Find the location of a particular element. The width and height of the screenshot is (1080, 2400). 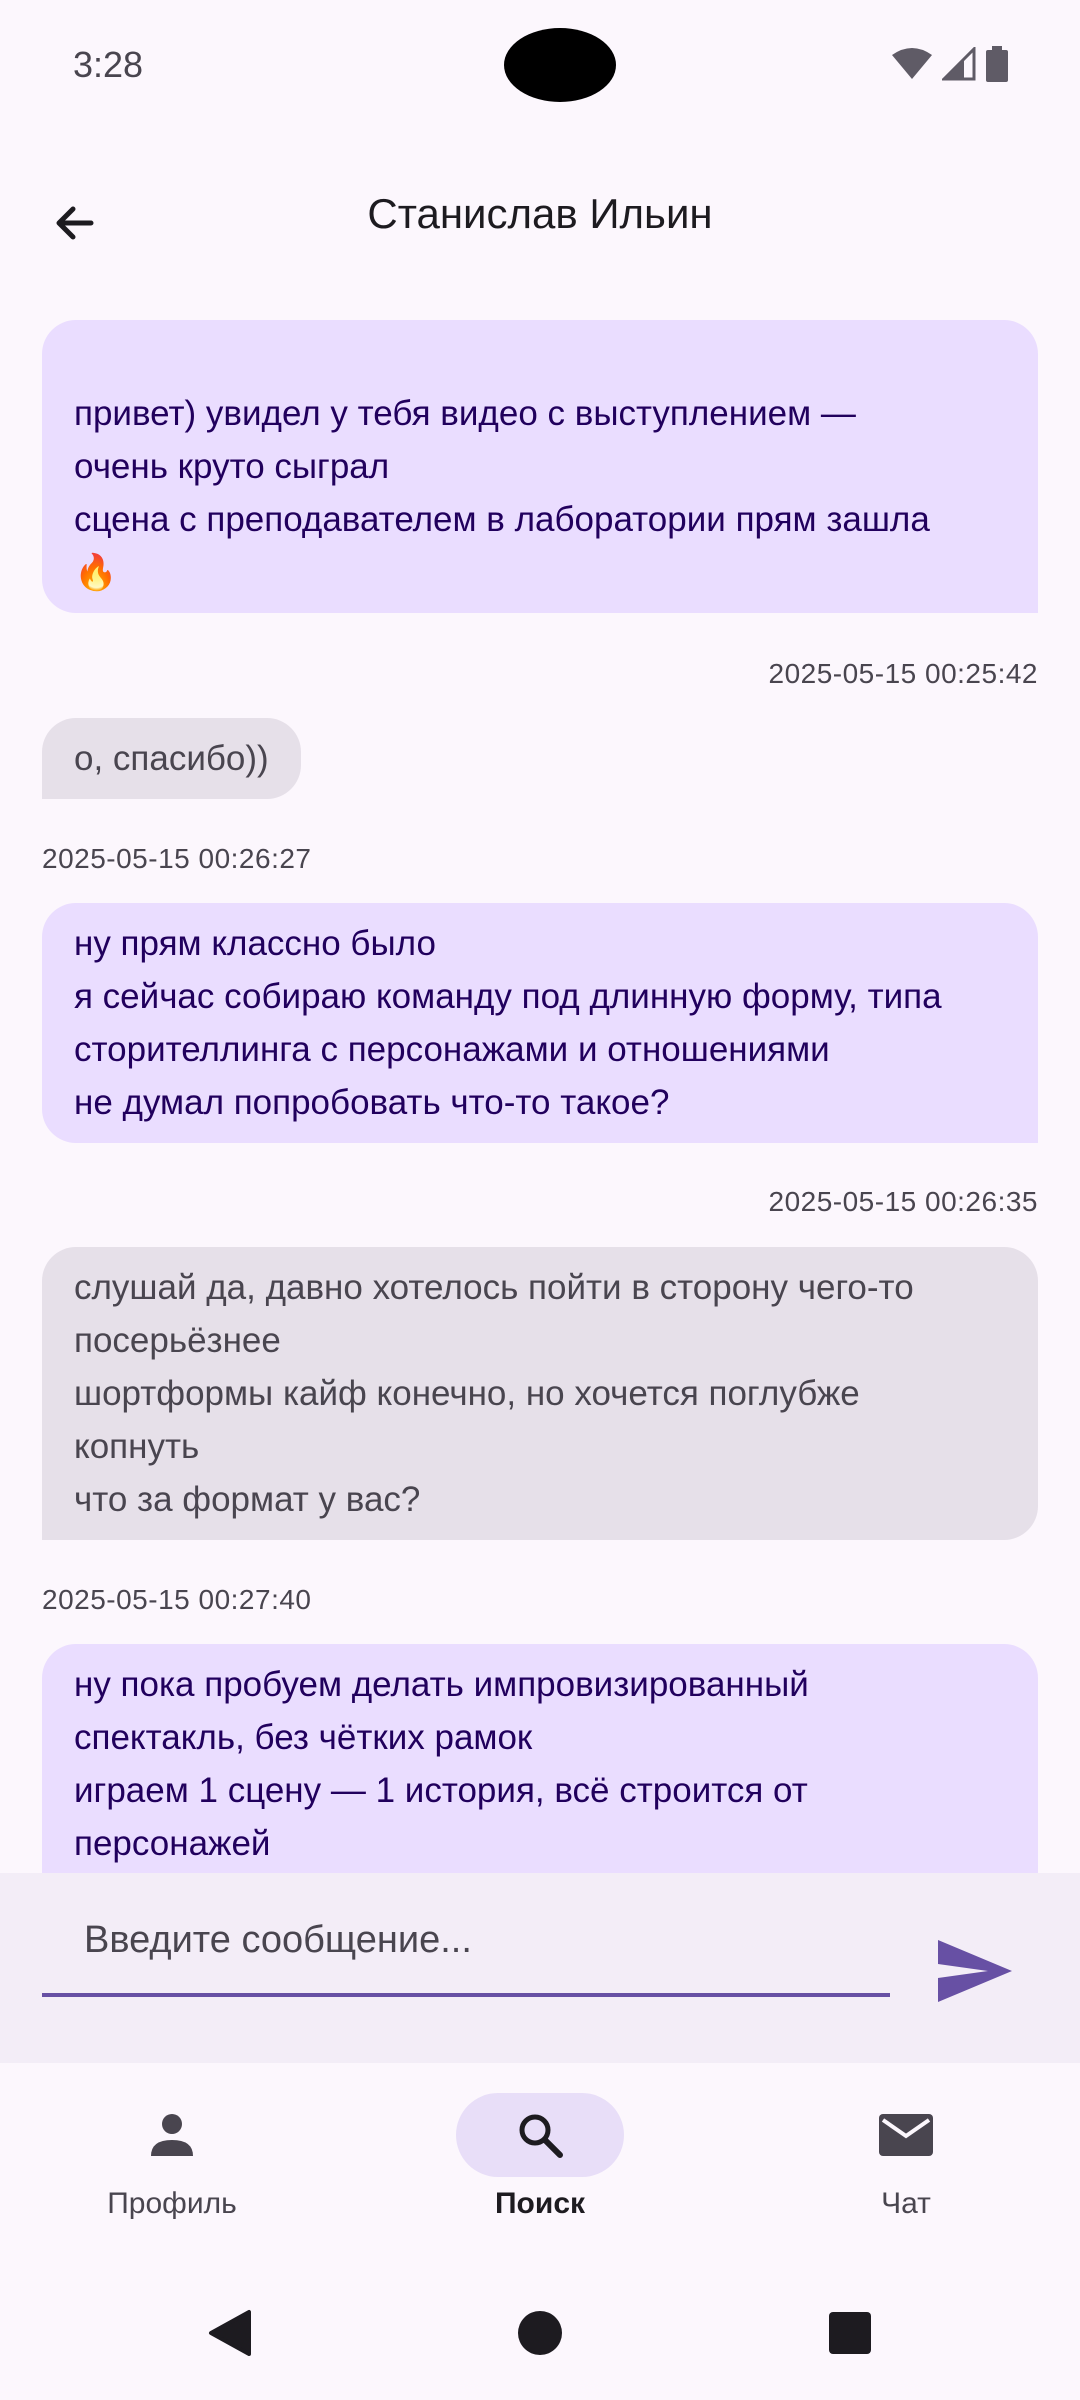

status-time: 3:28 is located at coordinates (108, 64).